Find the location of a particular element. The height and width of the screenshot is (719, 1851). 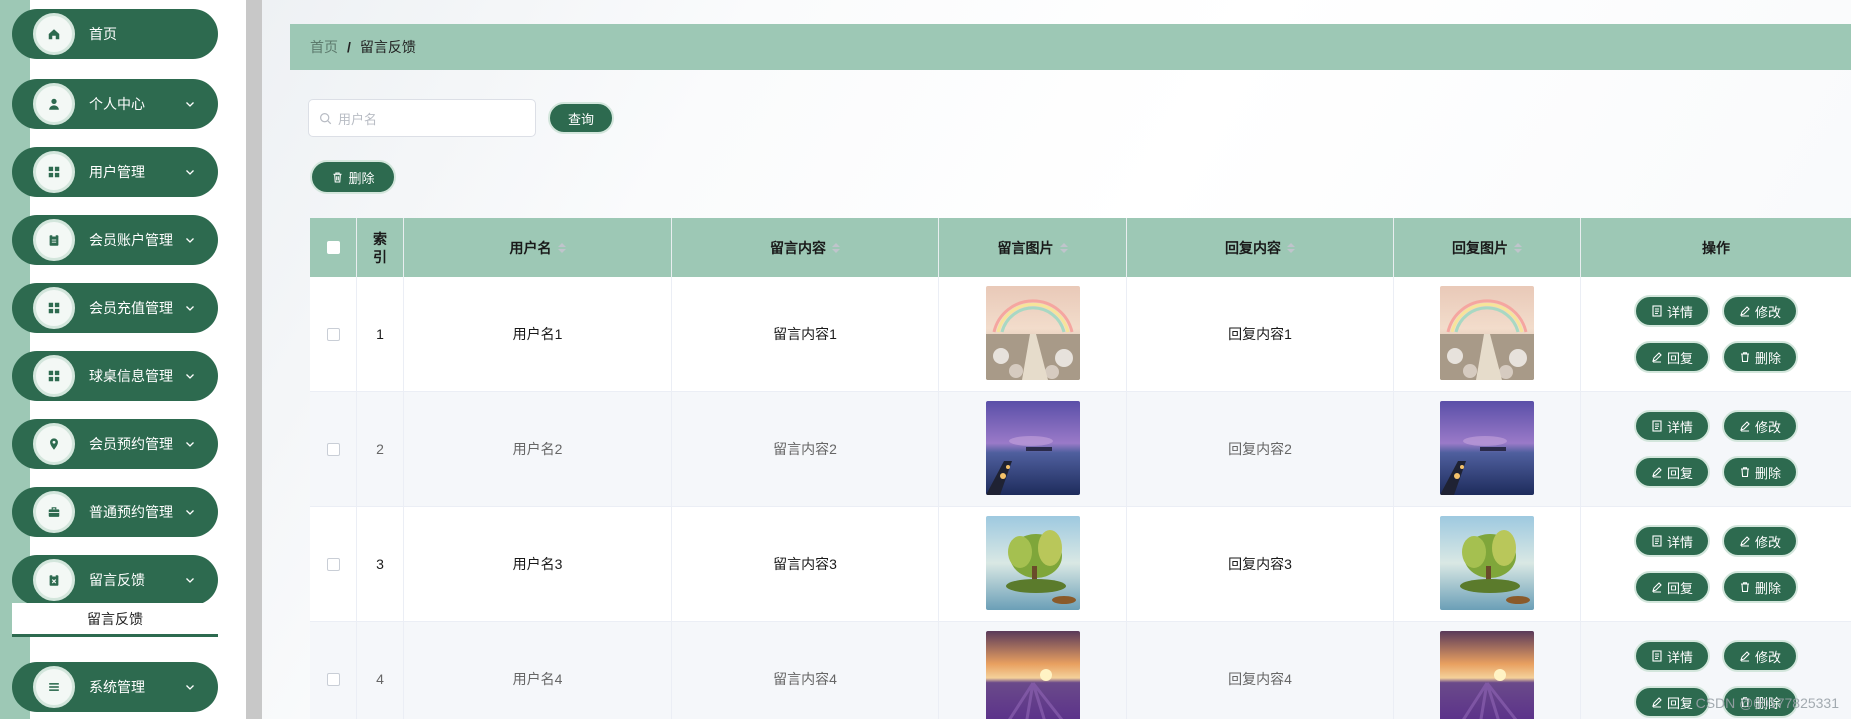

watermark: CSDN @00177825331 is located at coordinates (1767, 703).